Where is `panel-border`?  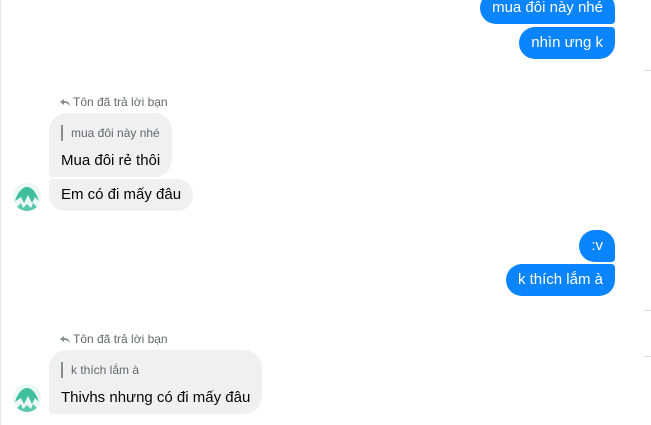 panel-border is located at coordinates (0, 212).